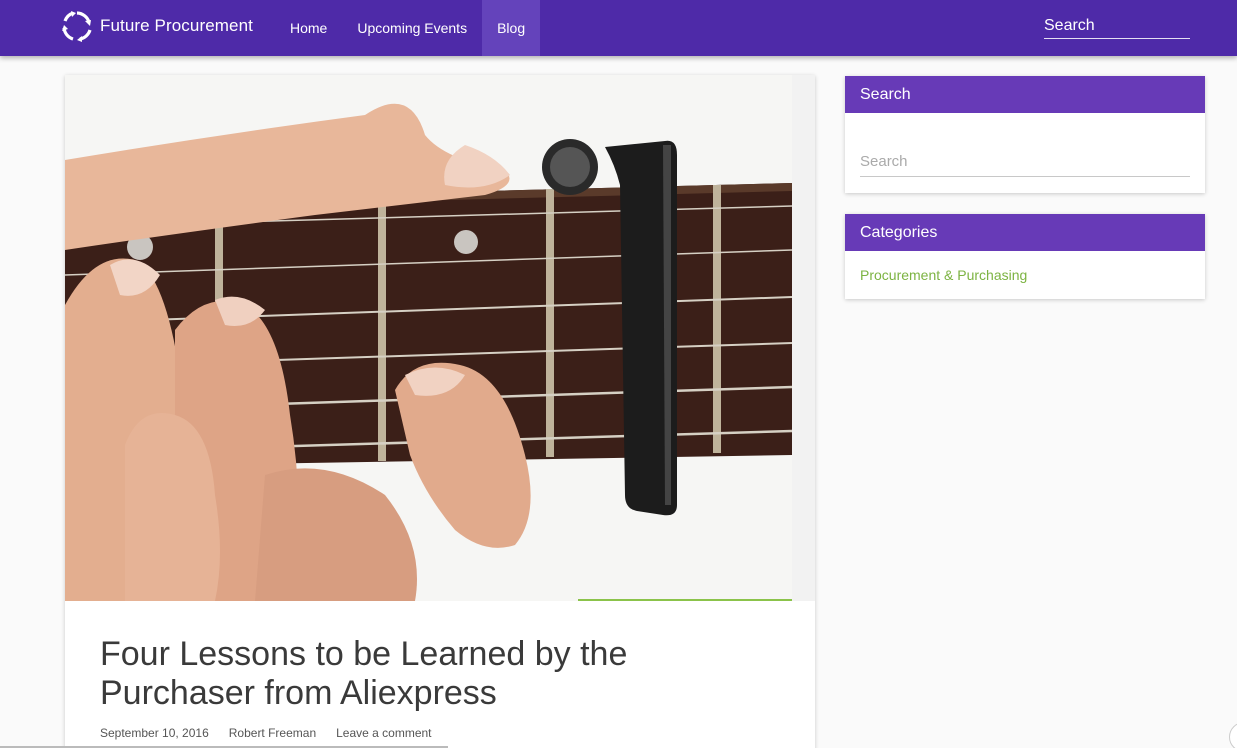 This screenshot has width=1237, height=748. I want to click on main-nav: Home Upcoming Events Blog, so click(408, 28).